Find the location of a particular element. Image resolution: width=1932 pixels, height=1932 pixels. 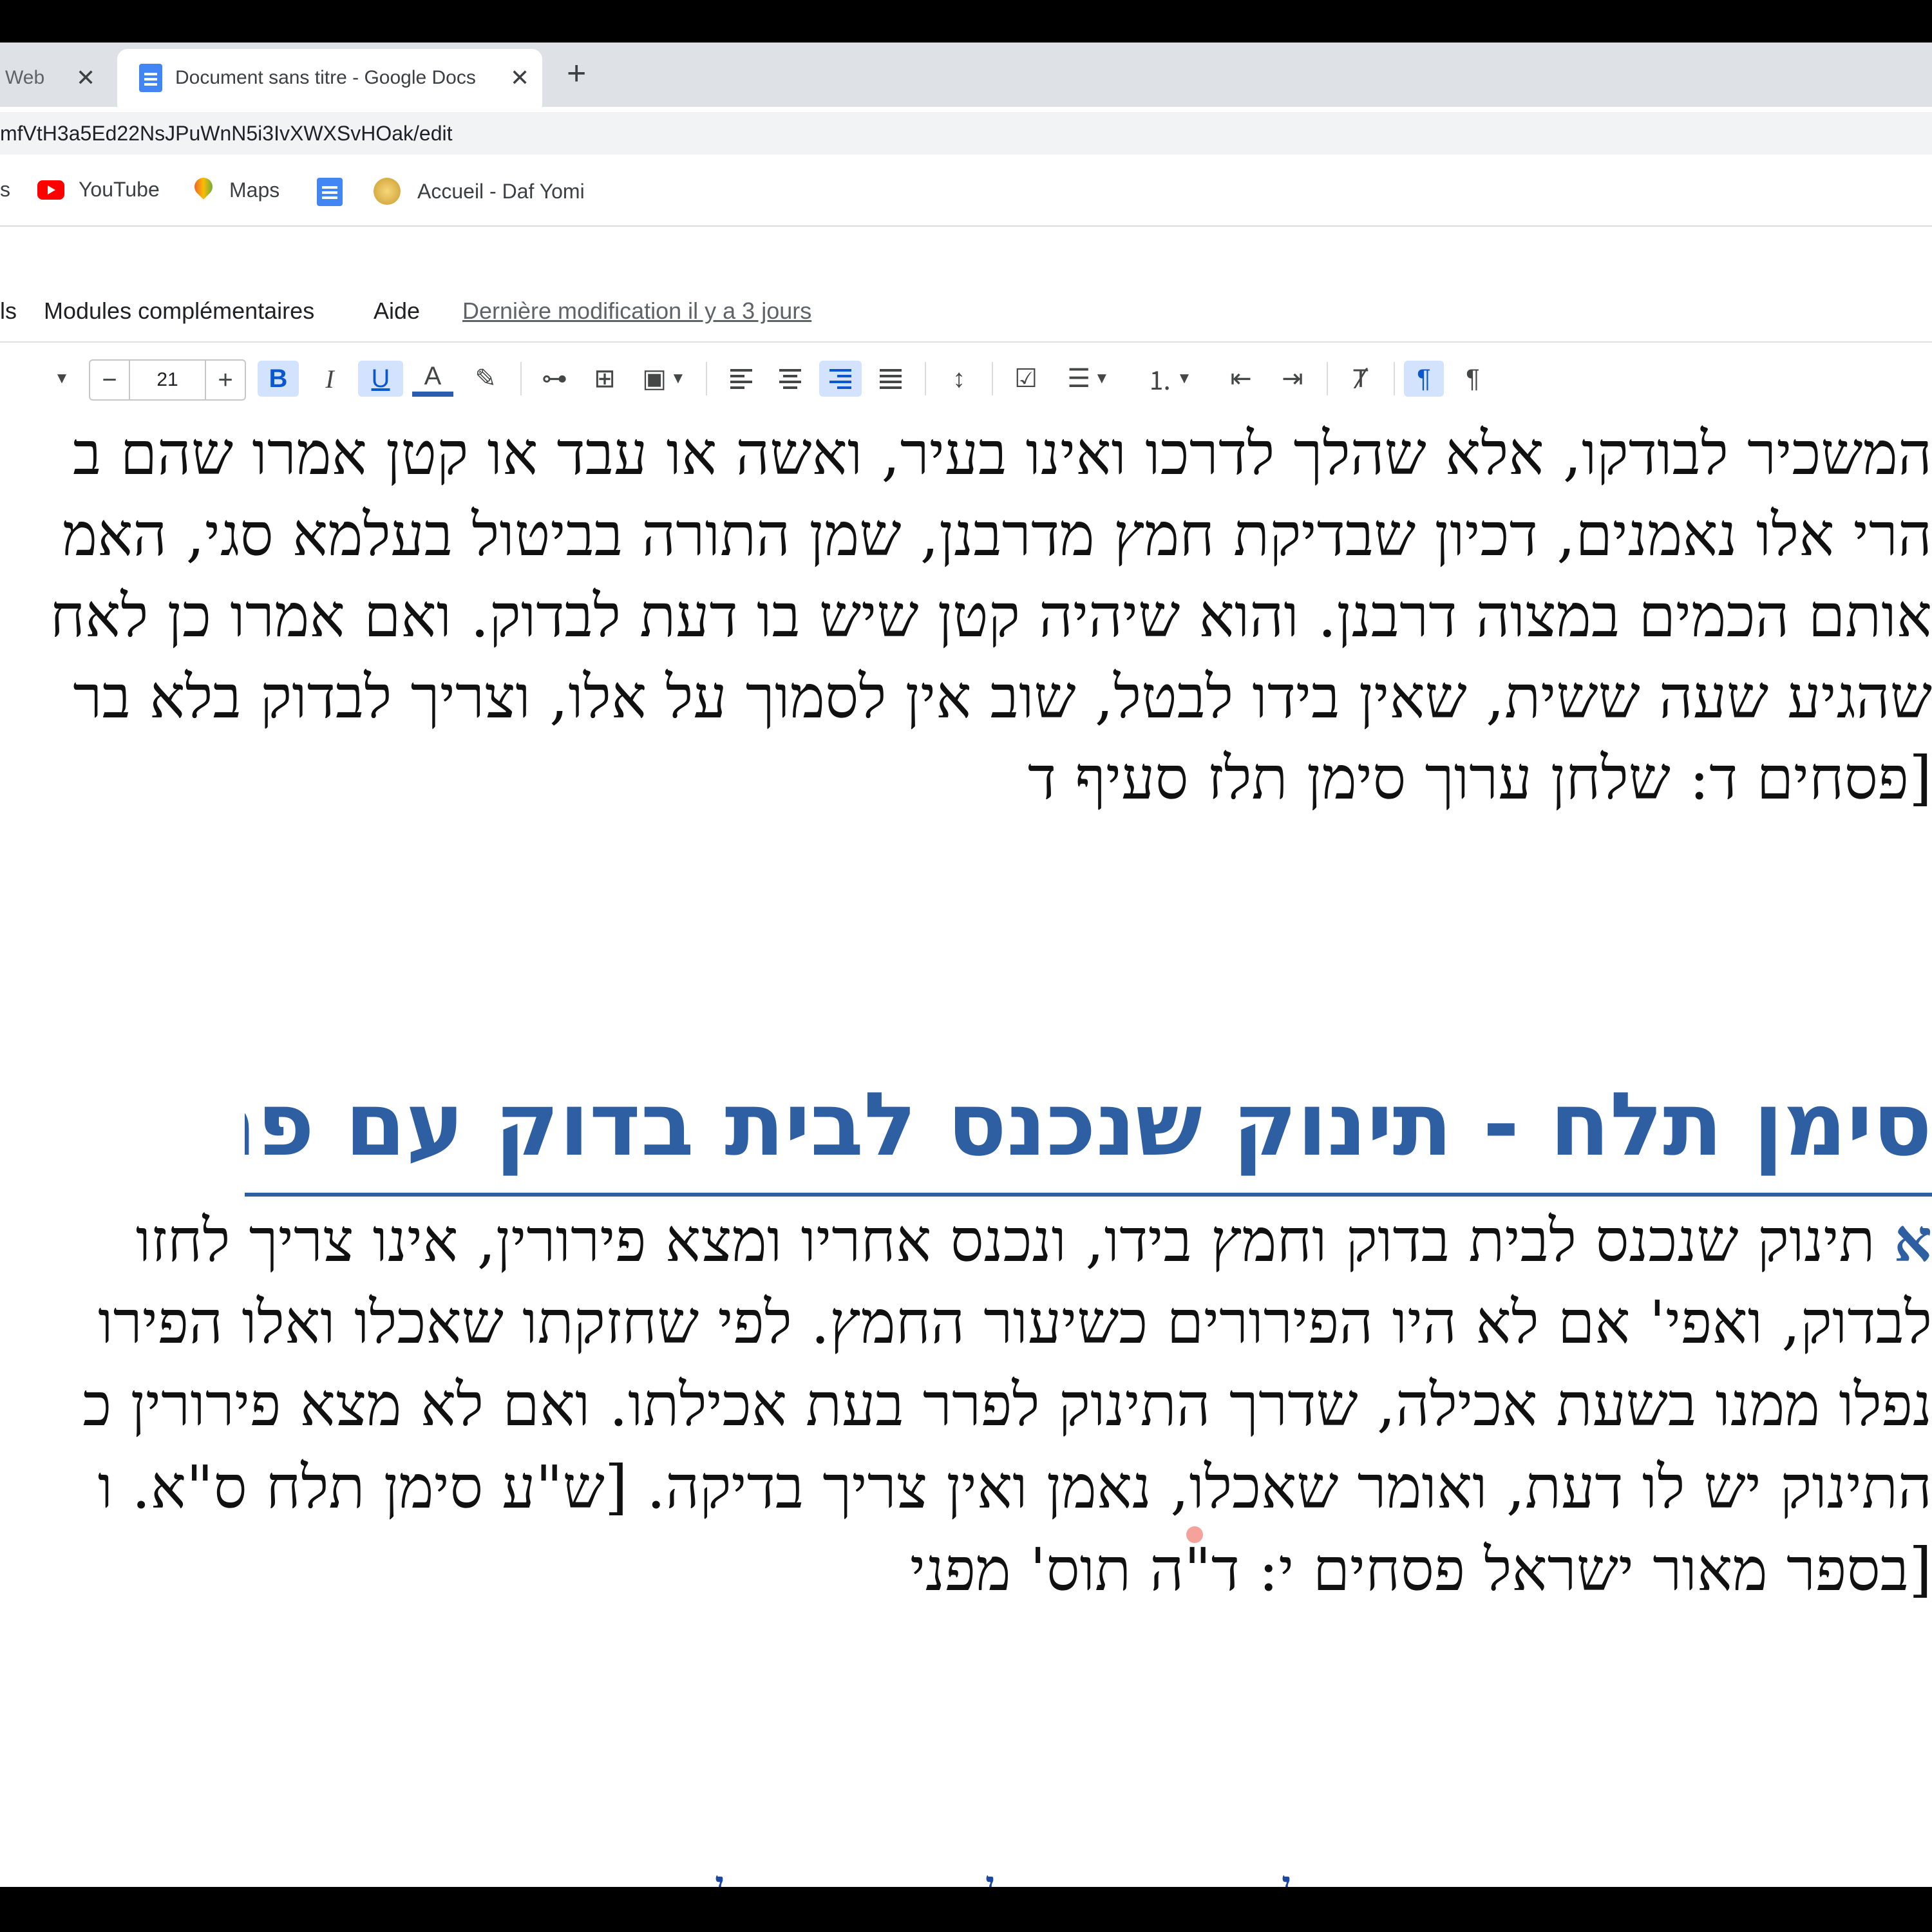

bookmark-item: s is located at coordinates (5, 190).